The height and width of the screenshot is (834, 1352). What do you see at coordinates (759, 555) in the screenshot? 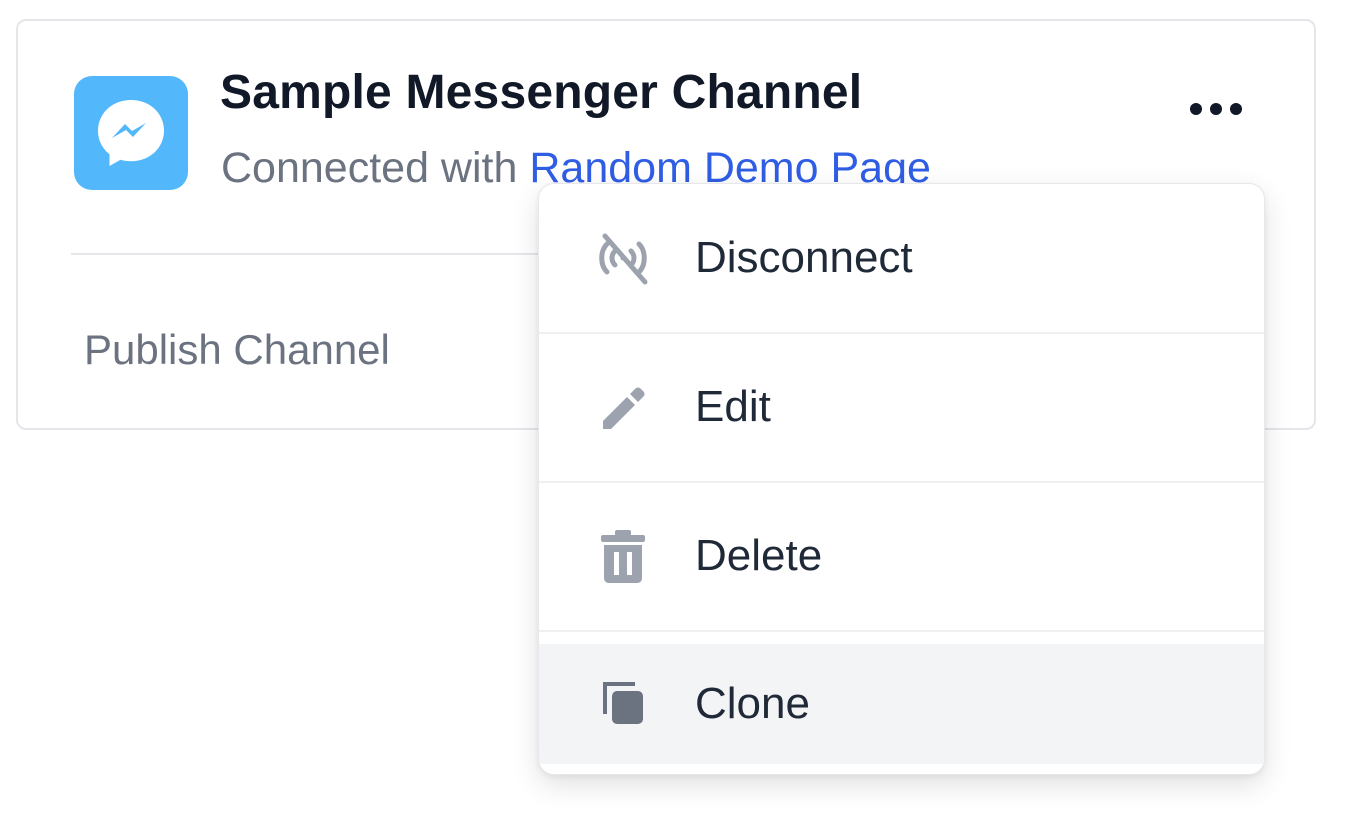
I see `menu-item-label: Delete` at bounding box center [759, 555].